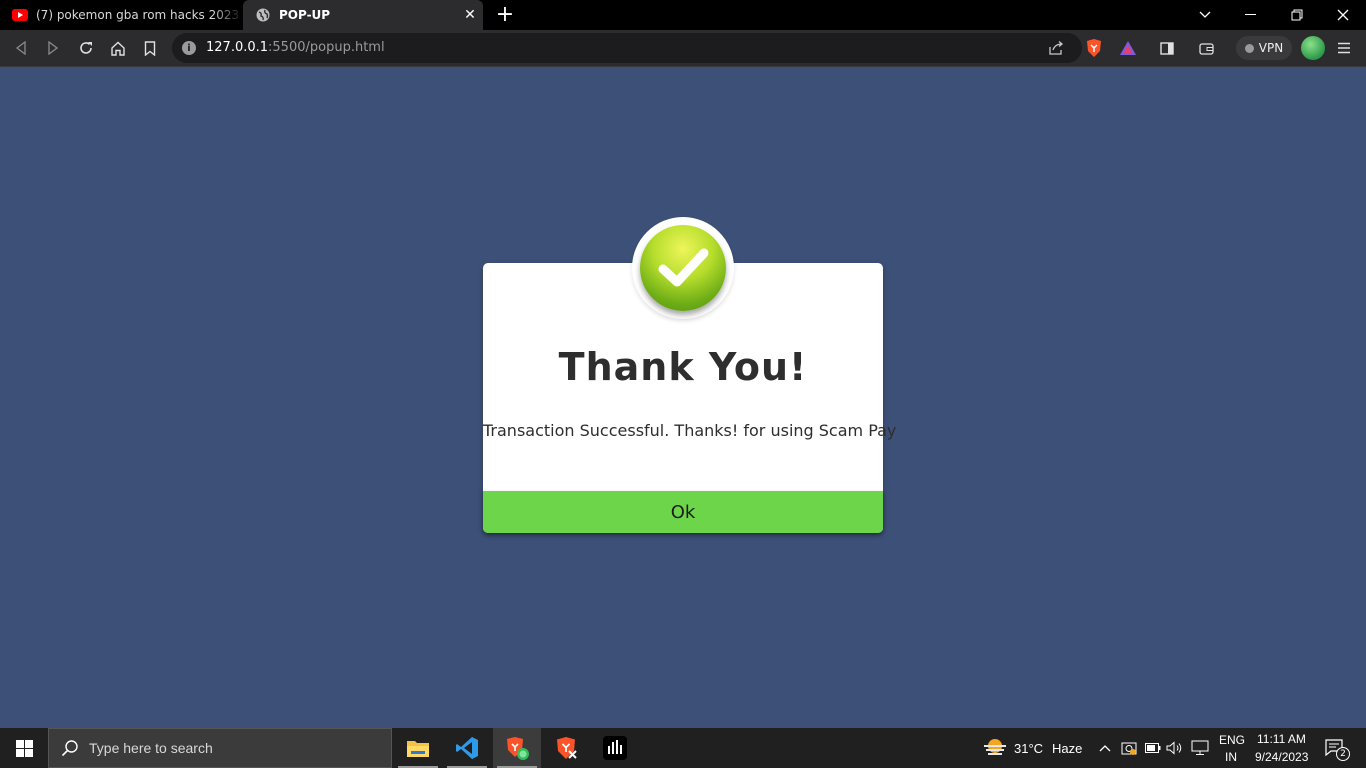 The height and width of the screenshot is (768, 1366). Describe the element at coordinates (683, 512) in the screenshot. I see `ok-button: Ok` at that location.